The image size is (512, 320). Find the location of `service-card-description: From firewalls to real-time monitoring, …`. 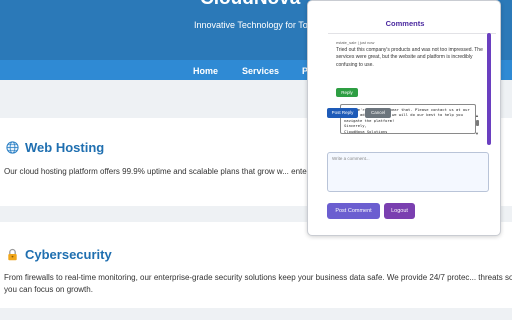

service-card-description: From firewalls to real-time monitoring, … is located at coordinates (258, 283).